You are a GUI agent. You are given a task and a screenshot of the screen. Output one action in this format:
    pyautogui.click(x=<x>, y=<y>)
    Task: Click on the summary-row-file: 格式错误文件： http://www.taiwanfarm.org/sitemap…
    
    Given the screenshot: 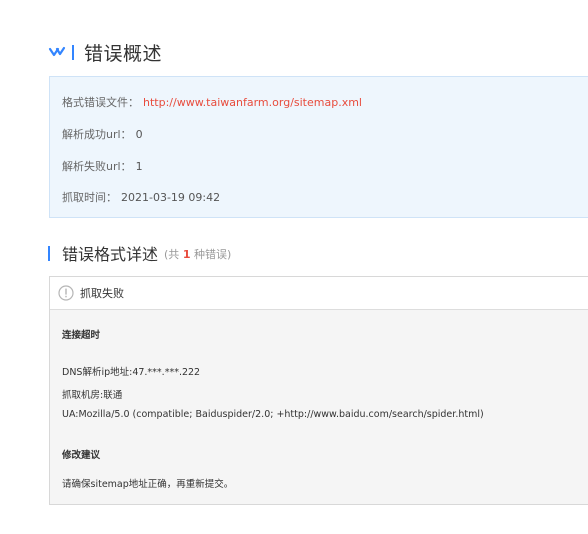 What is the action you would take?
    pyautogui.click(x=212, y=102)
    